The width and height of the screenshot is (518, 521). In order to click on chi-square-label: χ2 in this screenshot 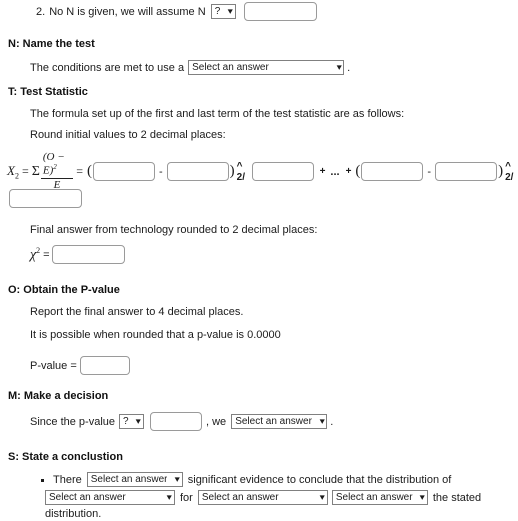, I will do `click(35, 254)`.